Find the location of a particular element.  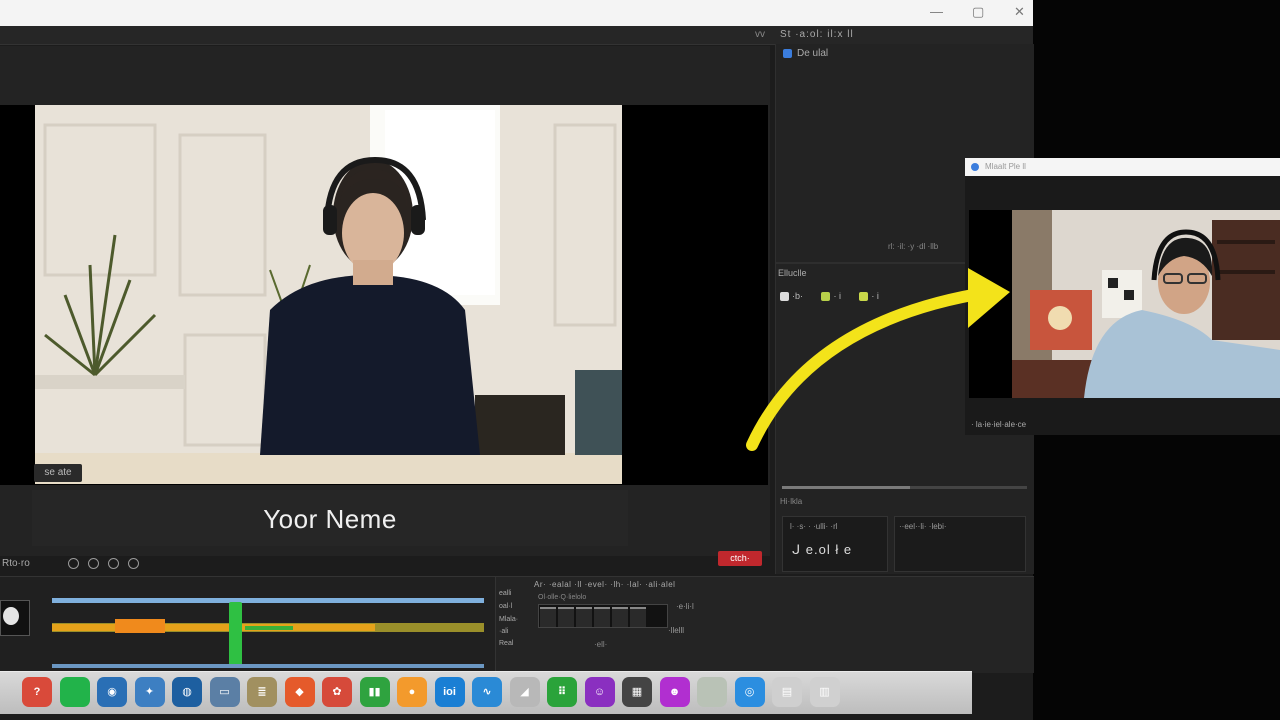

panel-section-label: Elluclle is located at coordinates (792, 273).